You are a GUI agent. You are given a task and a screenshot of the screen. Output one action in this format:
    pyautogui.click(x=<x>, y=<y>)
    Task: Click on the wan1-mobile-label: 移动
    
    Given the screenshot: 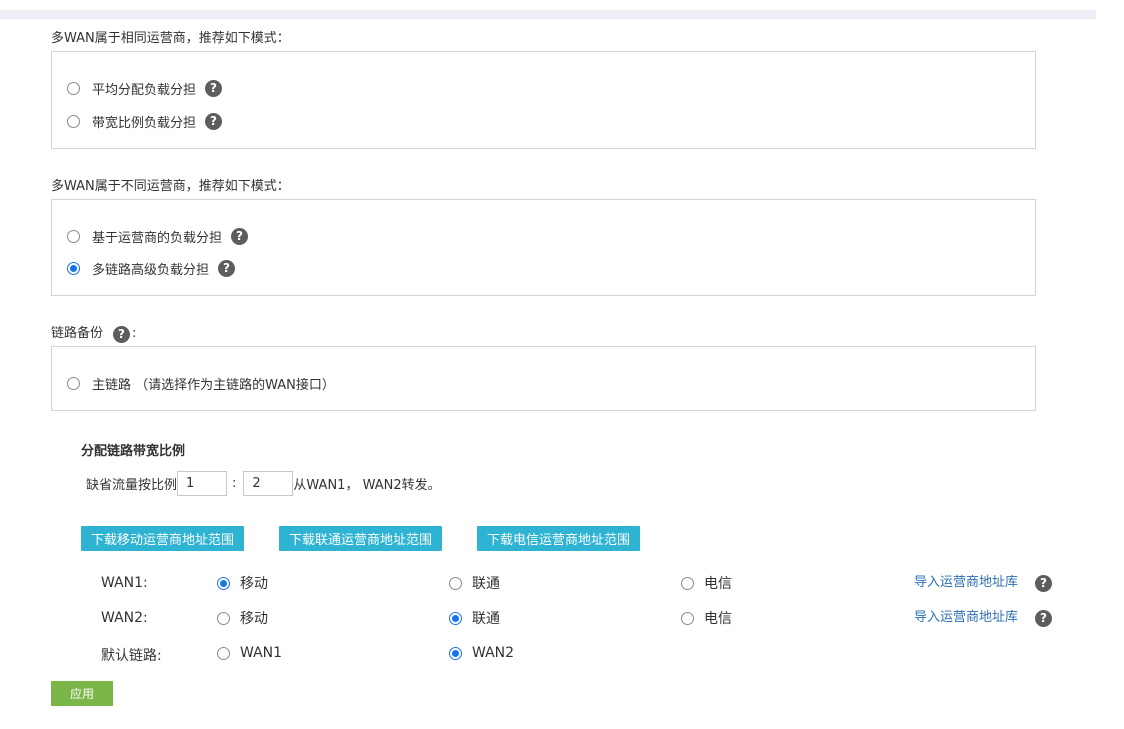 What is the action you would take?
    pyautogui.click(x=254, y=584)
    